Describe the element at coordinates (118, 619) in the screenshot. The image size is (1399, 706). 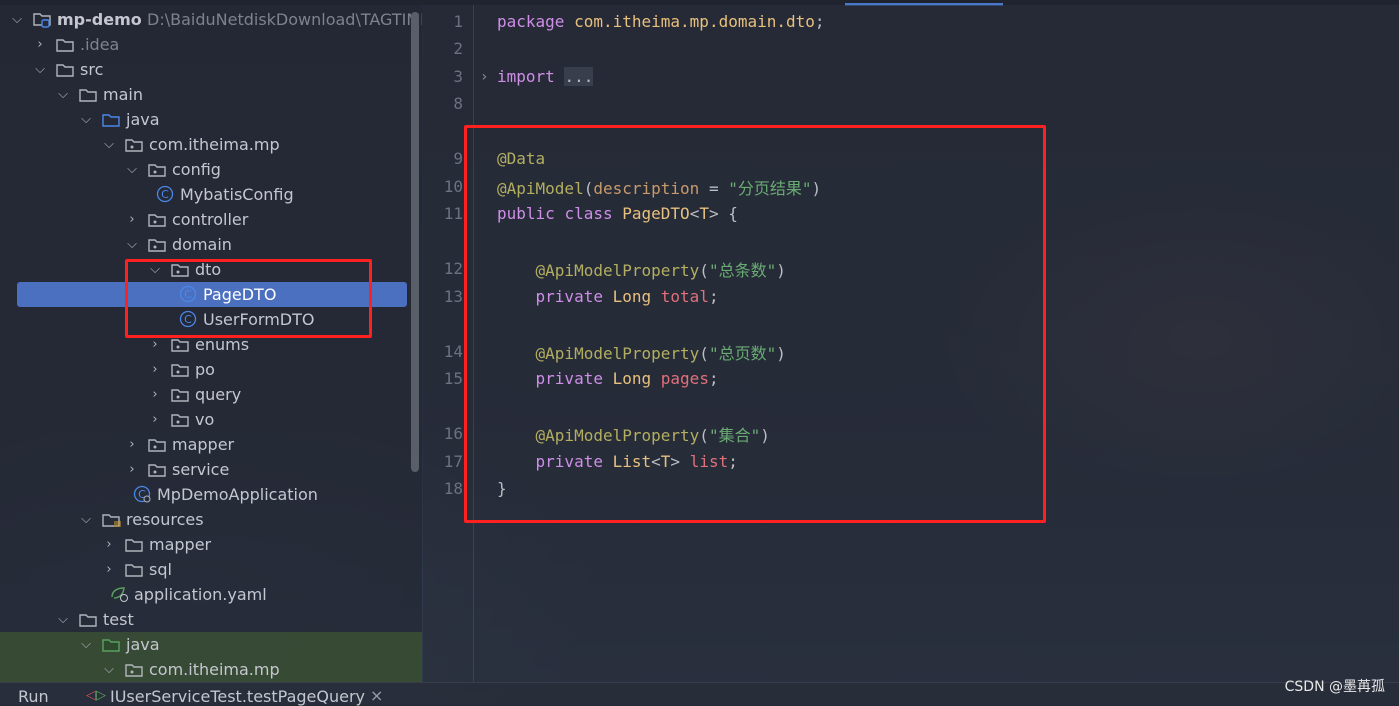
I see `tree-item-label: test` at that location.